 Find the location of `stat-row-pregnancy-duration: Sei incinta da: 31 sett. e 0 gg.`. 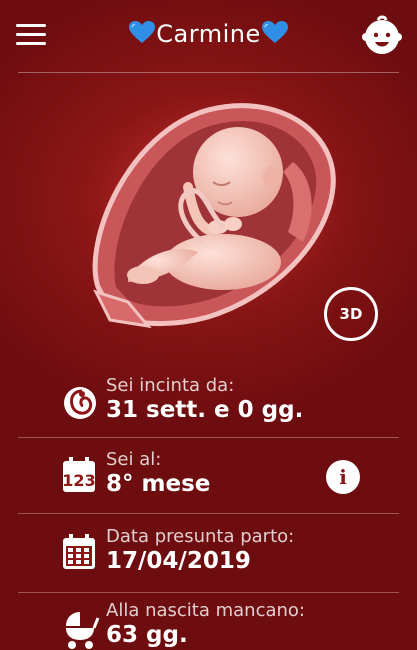

stat-row-pregnancy-duration: Sei incinta da: 31 sett. e 0 gg. is located at coordinates (208, 406).